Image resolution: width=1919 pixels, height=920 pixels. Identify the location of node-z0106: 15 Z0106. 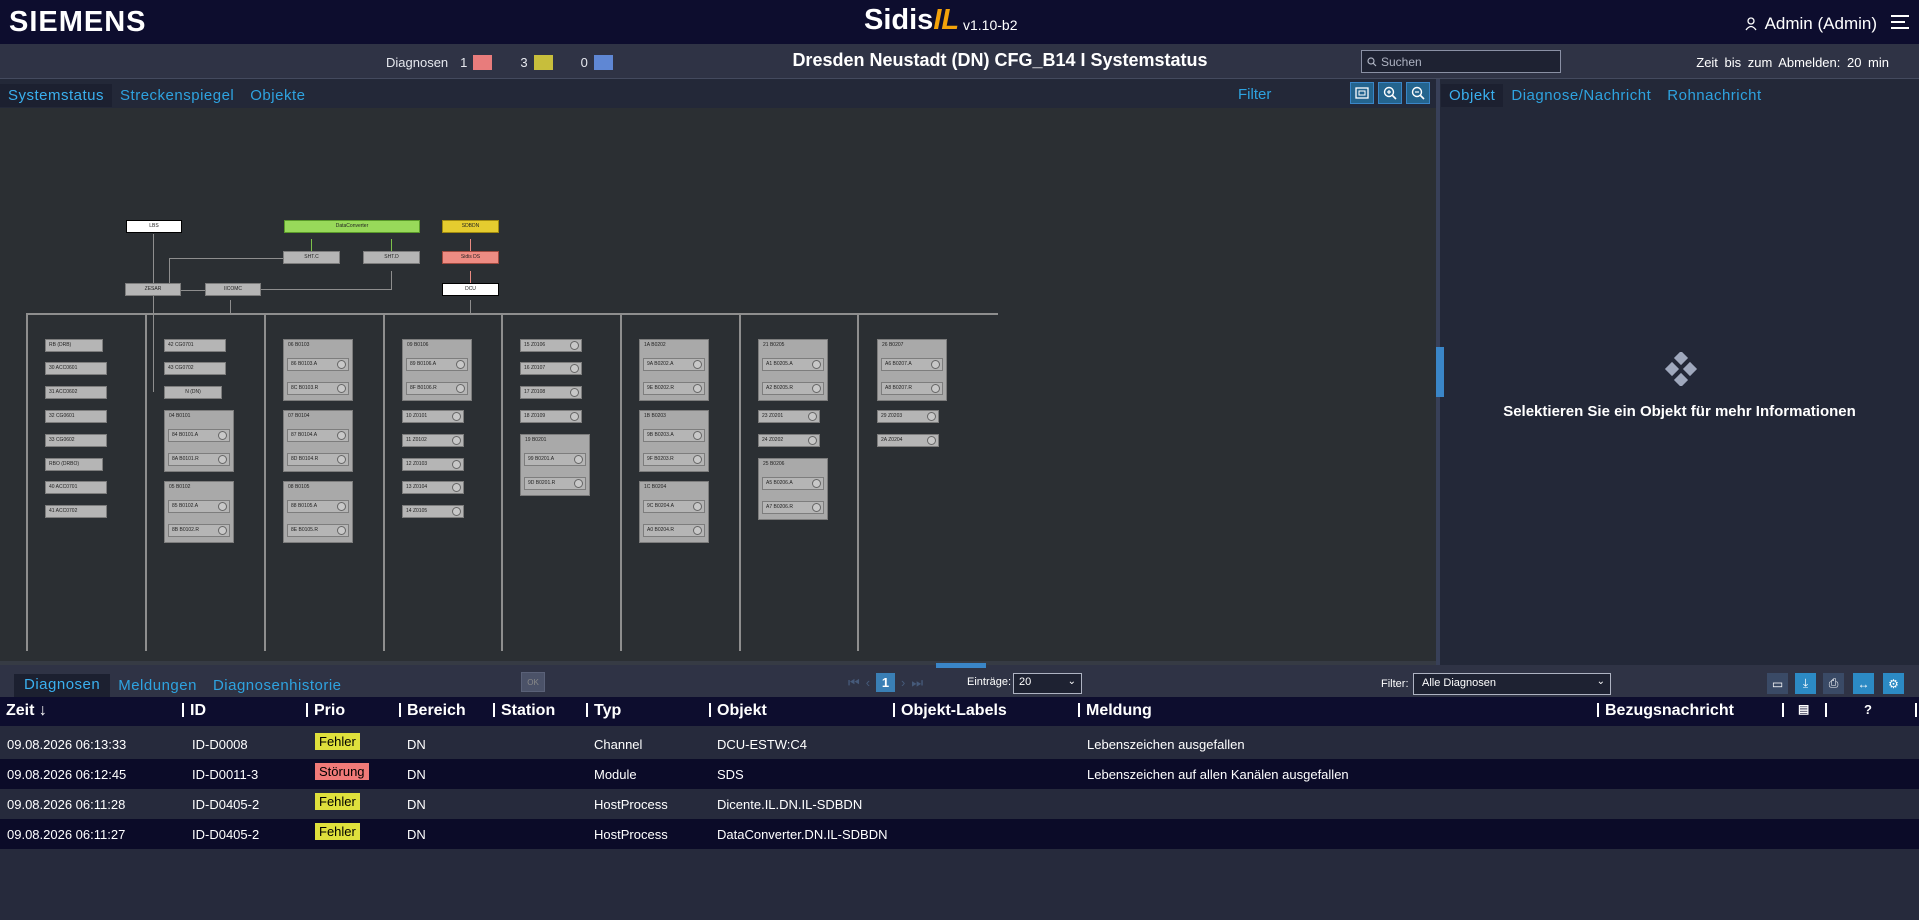
(551, 345).